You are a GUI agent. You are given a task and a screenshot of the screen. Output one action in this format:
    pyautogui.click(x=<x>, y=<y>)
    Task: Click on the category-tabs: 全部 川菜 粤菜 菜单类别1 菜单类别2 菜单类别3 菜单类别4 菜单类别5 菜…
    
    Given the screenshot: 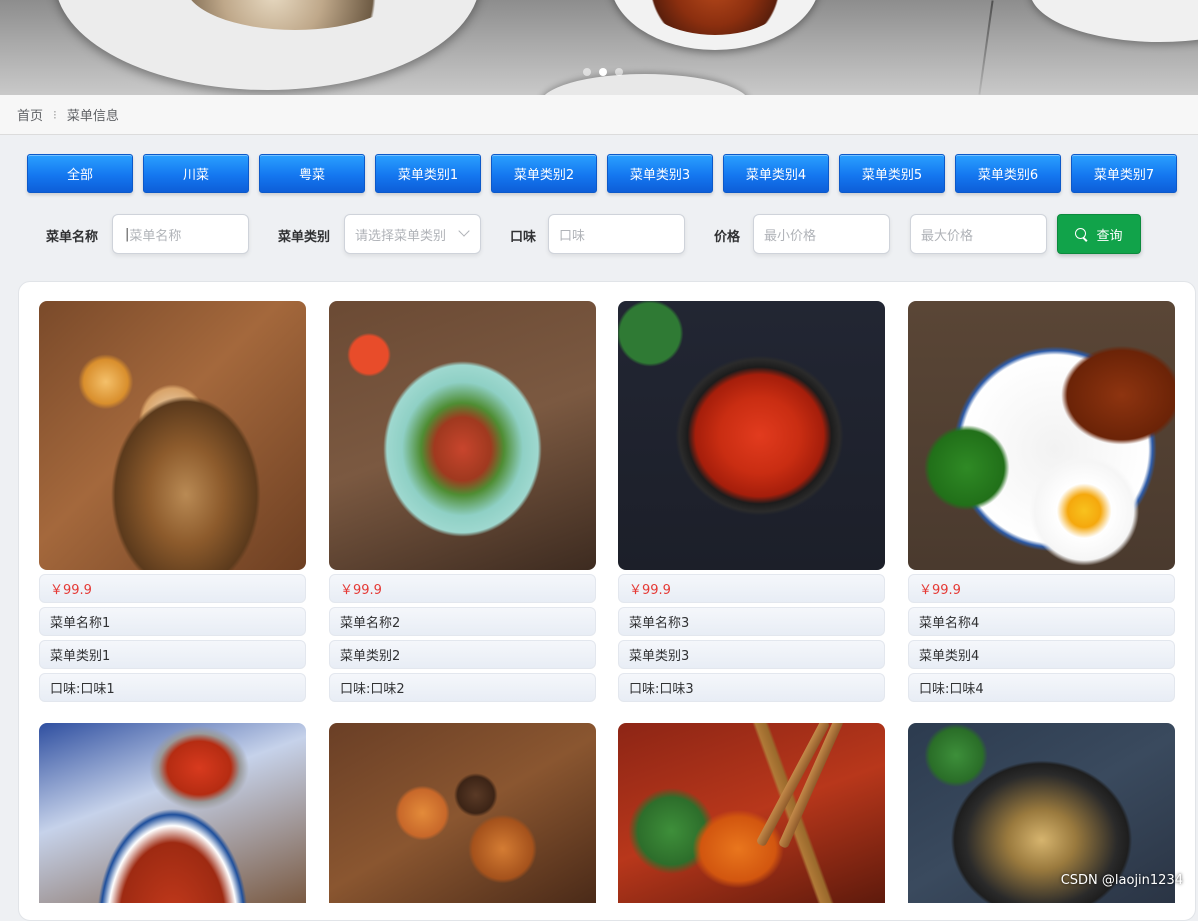 What is the action you would take?
    pyautogui.click(x=602, y=173)
    